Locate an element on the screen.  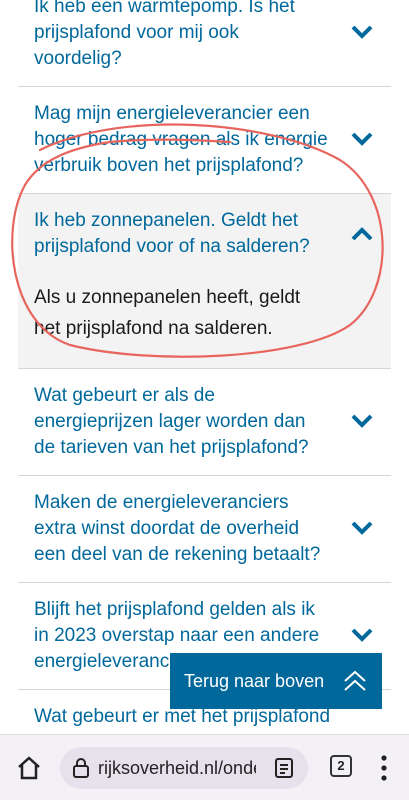
tab-count-button: 2 is located at coordinates (341, 766).